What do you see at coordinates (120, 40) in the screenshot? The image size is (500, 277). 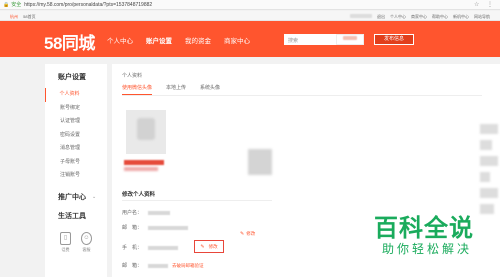 I see `nav-personal-center: 个人中心` at bounding box center [120, 40].